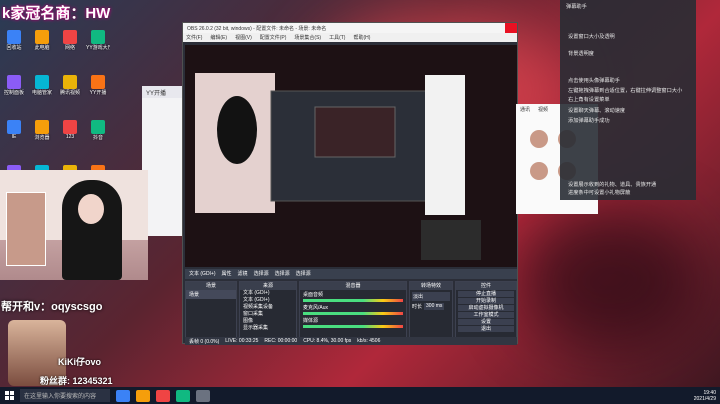 This screenshot has width=720, height=404. I want to click on menu-item: 视图(V), so click(243, 37).